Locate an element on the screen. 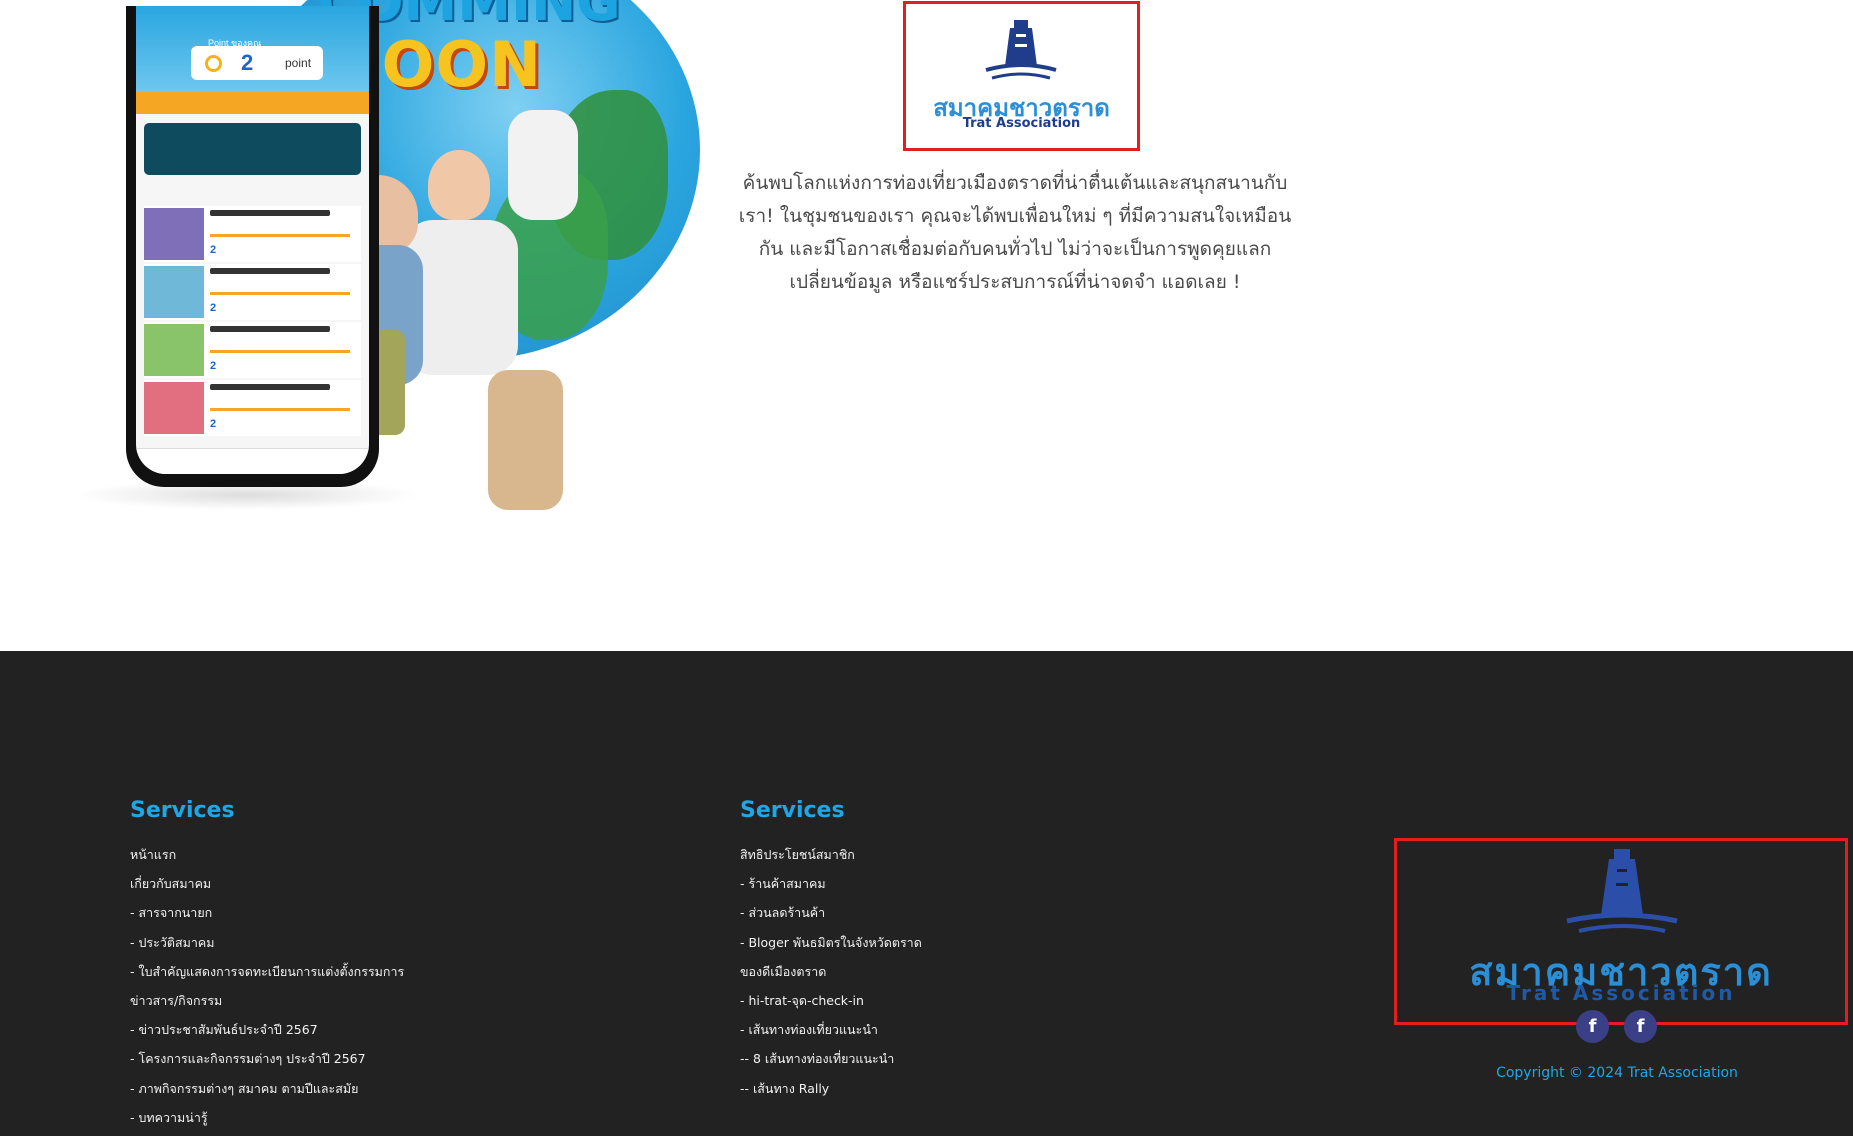  app-banner is located at coordinates (252, 149).